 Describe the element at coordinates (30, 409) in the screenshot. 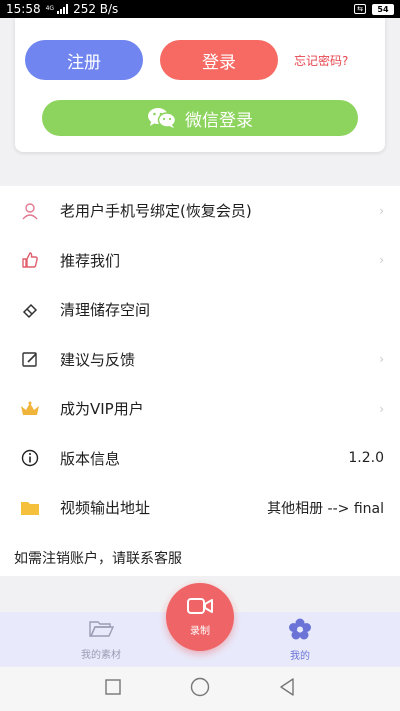

I see `crown-icon` at that location.